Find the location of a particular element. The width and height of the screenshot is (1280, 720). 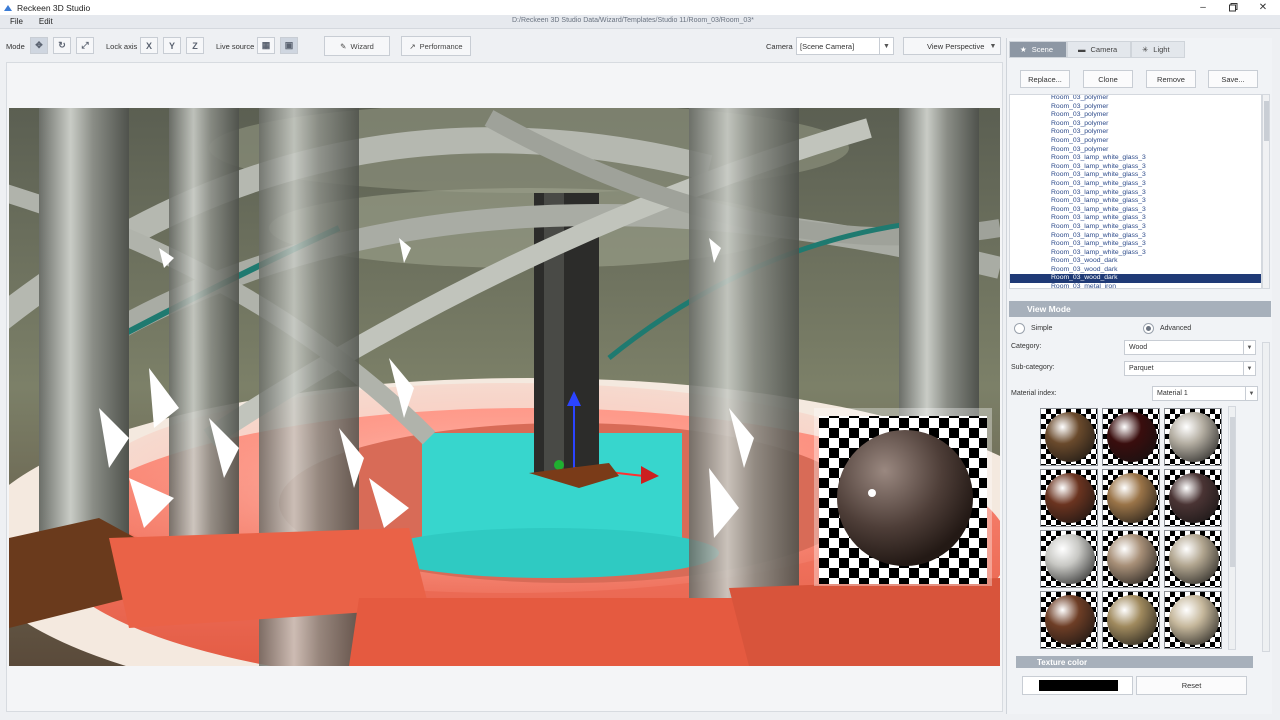

material-grid-scrollbar is located at coordinates (1232, 528).